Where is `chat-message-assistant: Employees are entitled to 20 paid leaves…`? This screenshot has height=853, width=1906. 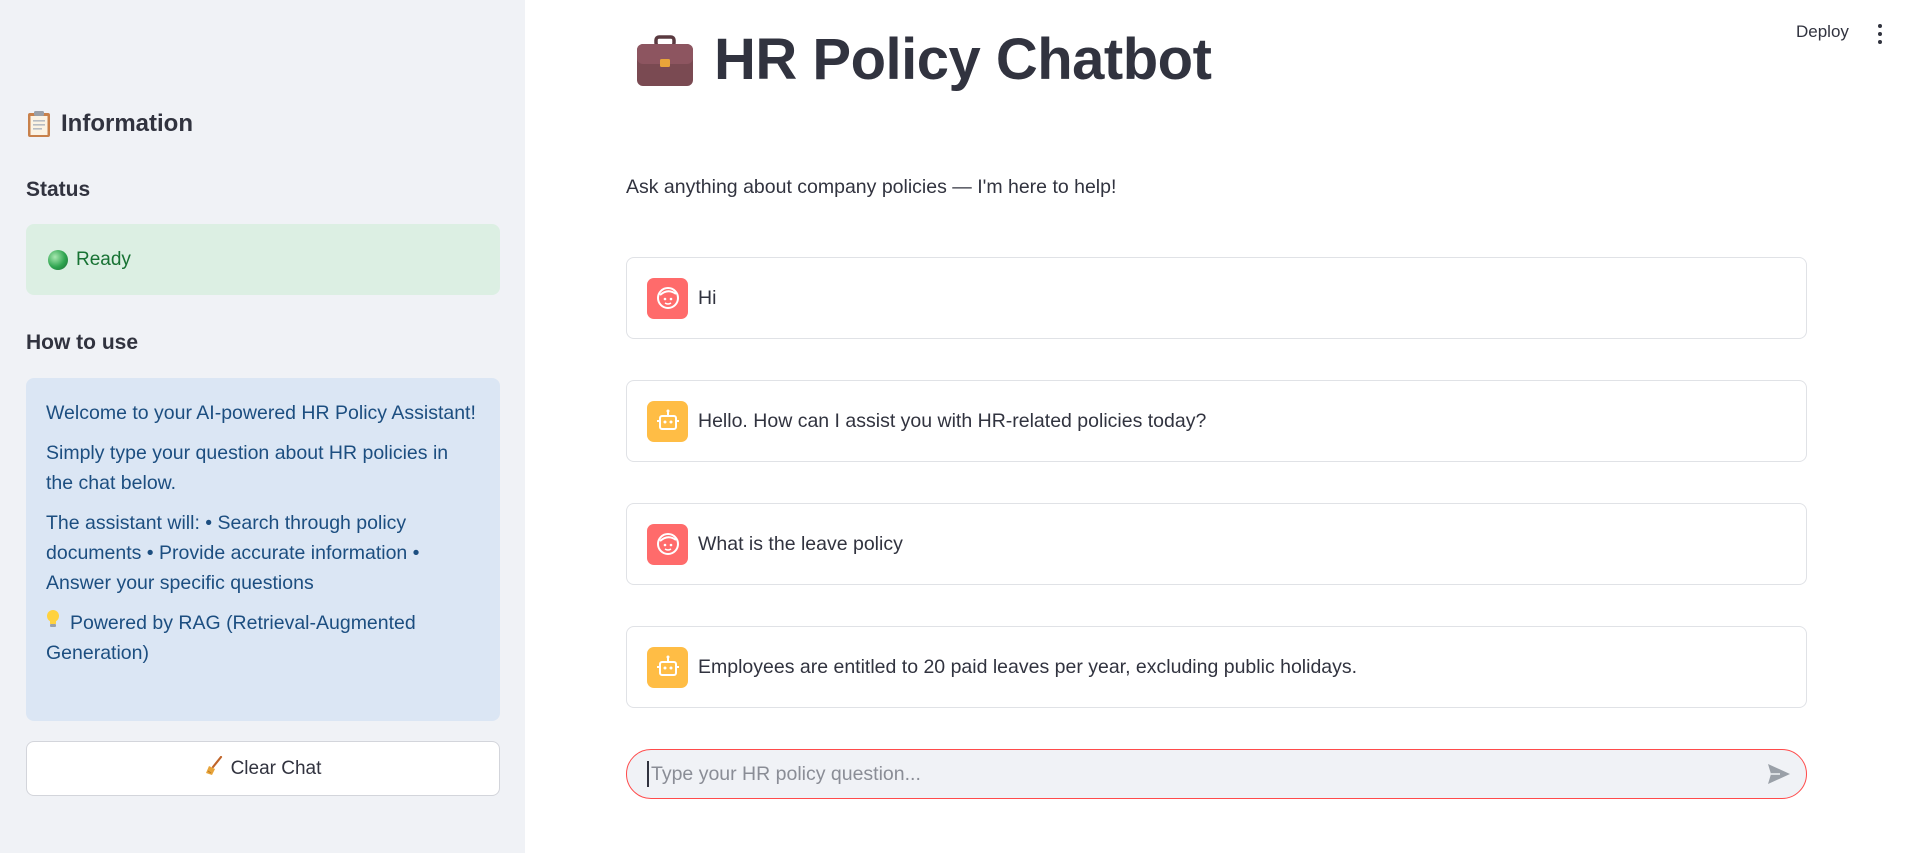 chat-message-assistant: Employees are entitled to 20 paid leaves… is located at coordinates (1216, 667).